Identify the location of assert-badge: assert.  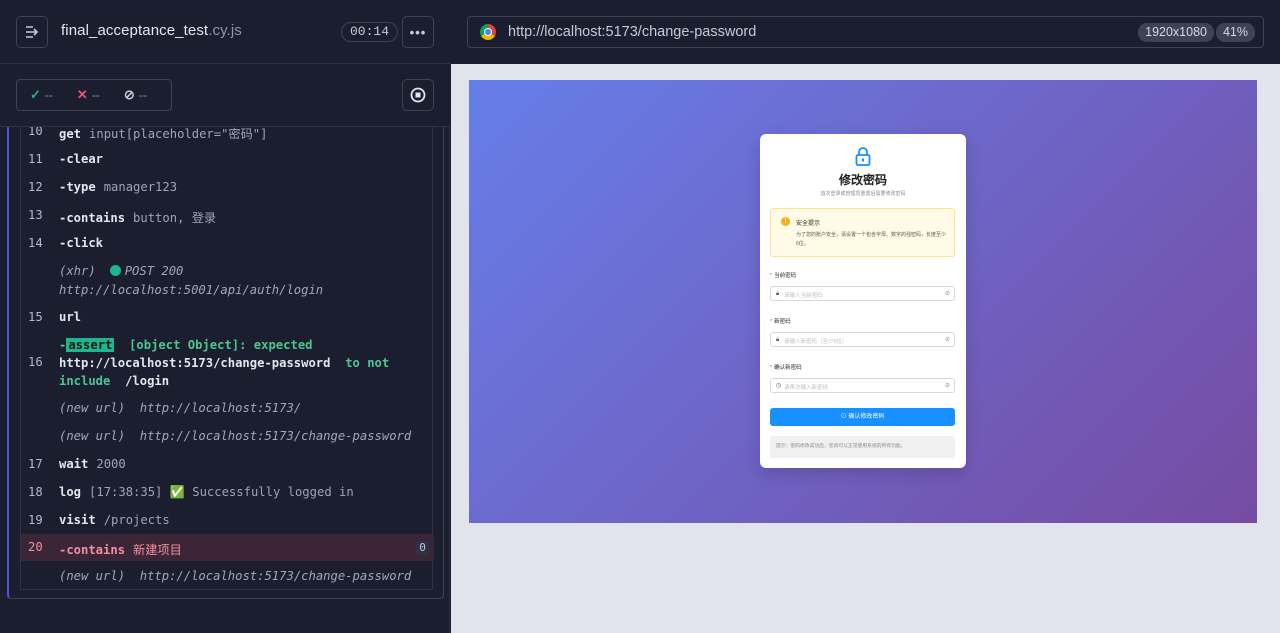
(90, 345).